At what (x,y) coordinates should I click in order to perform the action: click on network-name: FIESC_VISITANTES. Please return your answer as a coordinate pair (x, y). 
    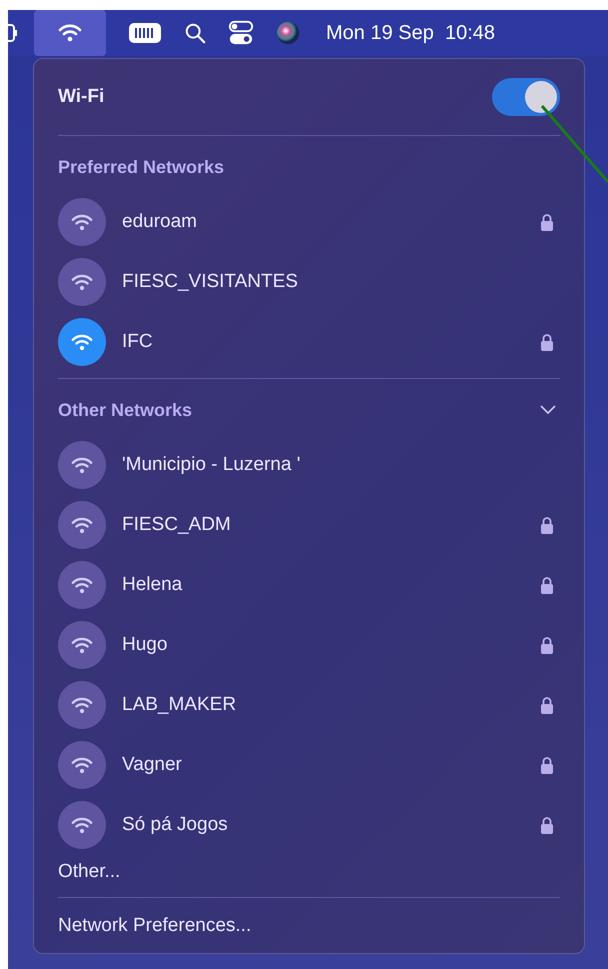
    Looking at the image, I should click on (210, 282).